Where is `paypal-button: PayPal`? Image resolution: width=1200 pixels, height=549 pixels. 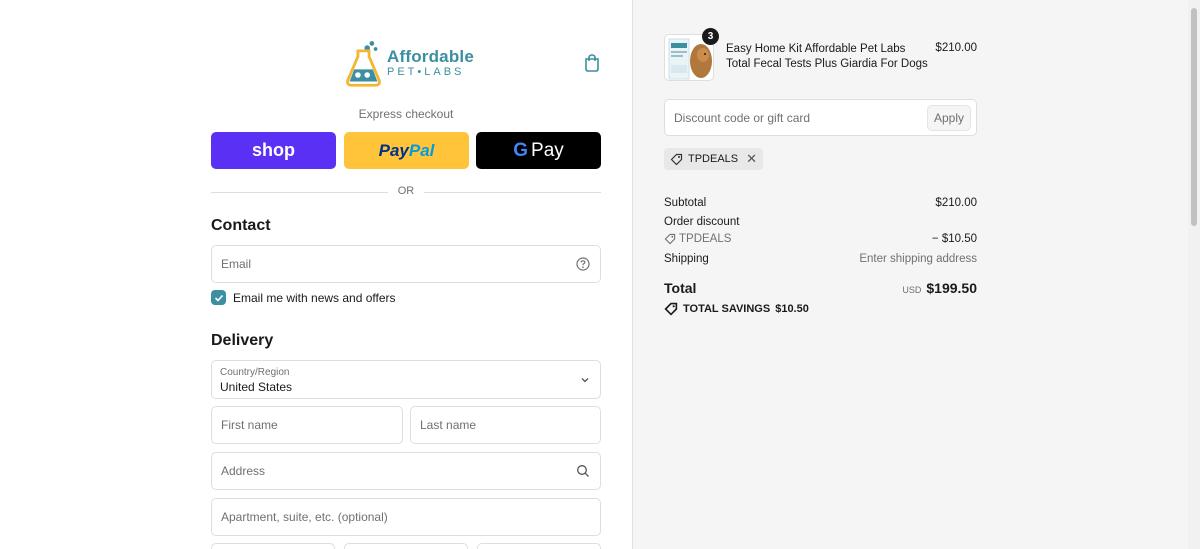 paypal-button: PayPal is located at coordinates (406, 150).